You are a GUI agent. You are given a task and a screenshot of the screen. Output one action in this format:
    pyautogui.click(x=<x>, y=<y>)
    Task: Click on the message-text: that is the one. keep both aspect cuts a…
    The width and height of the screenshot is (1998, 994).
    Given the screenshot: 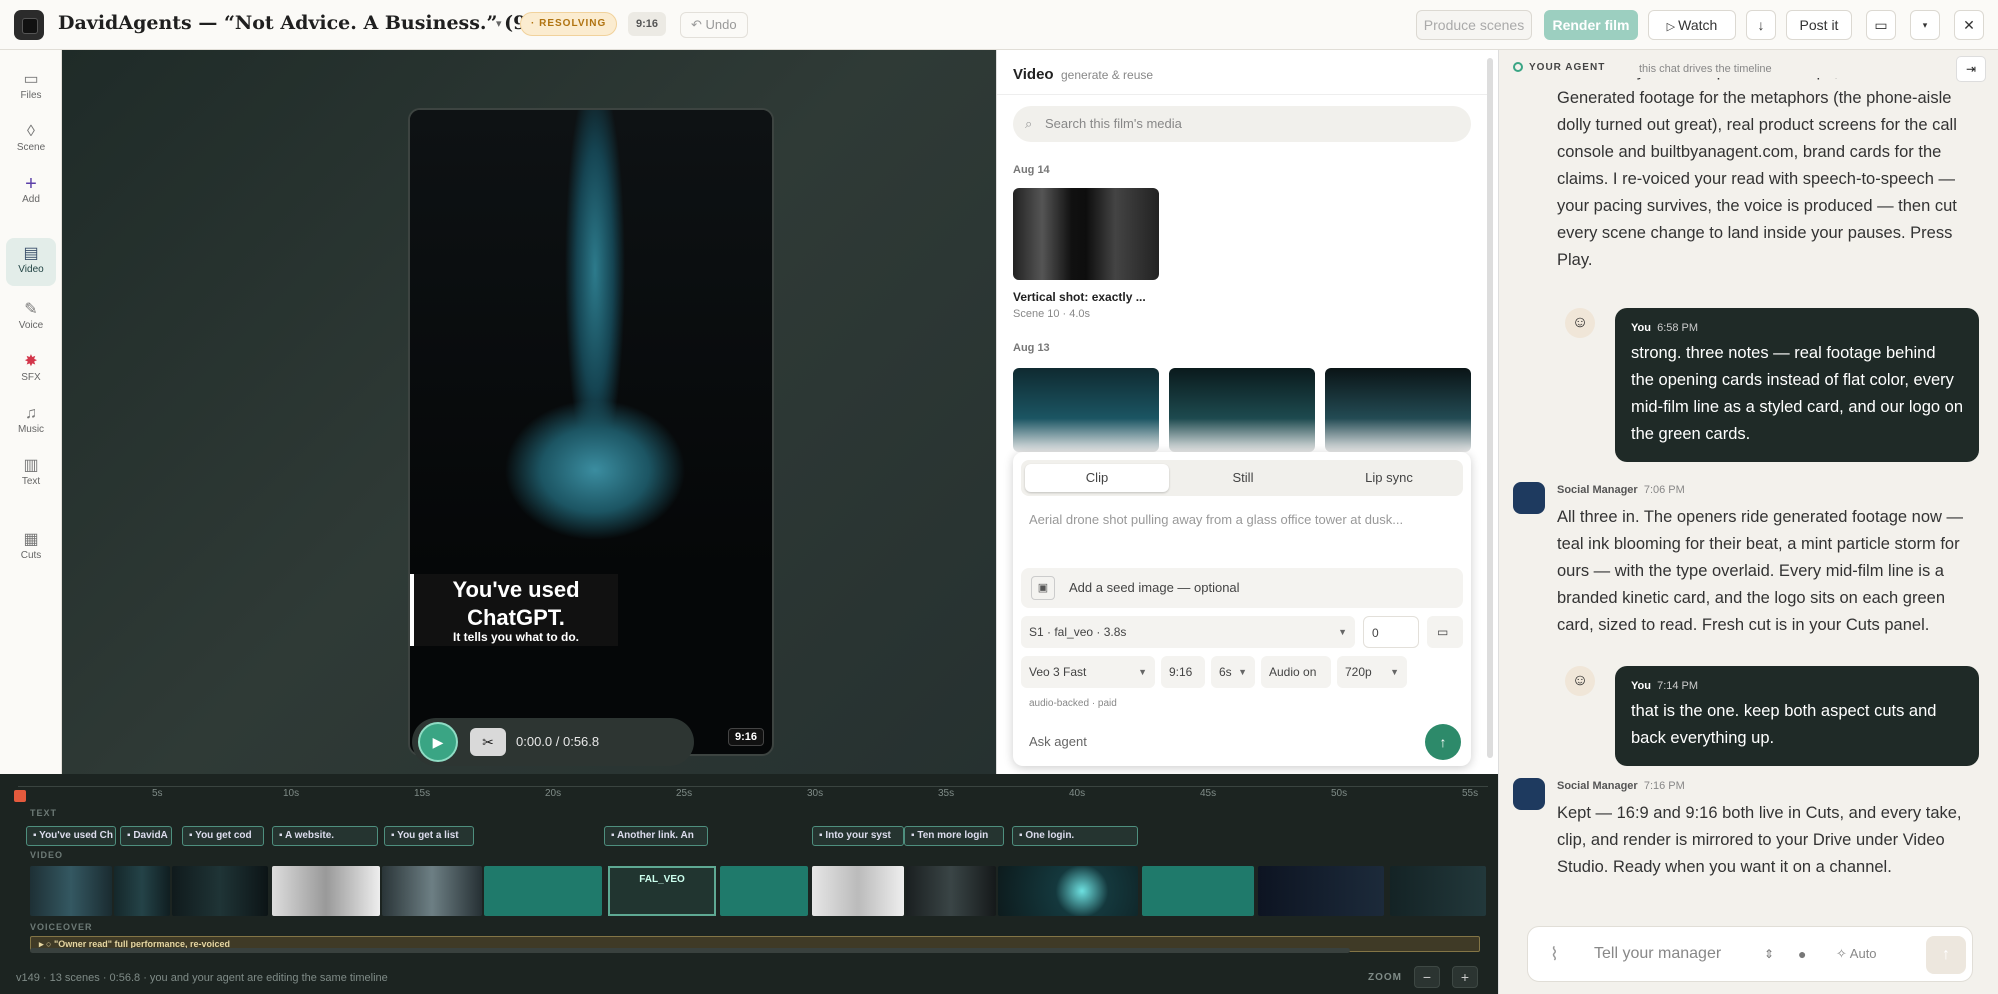 What is the action you would take?
    pyautogui.click(x=1784, y=724)
    